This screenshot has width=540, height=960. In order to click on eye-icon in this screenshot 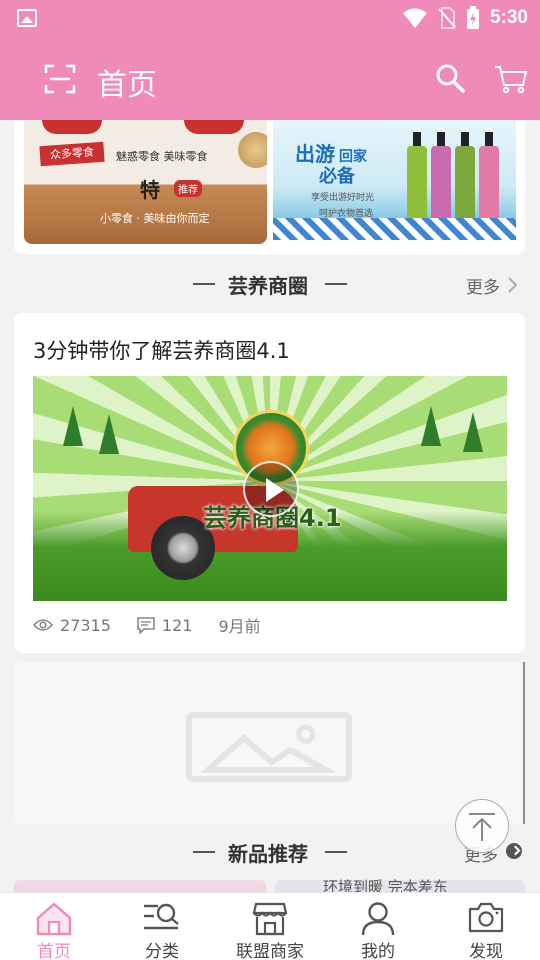, I will do `click(43, 625)`.